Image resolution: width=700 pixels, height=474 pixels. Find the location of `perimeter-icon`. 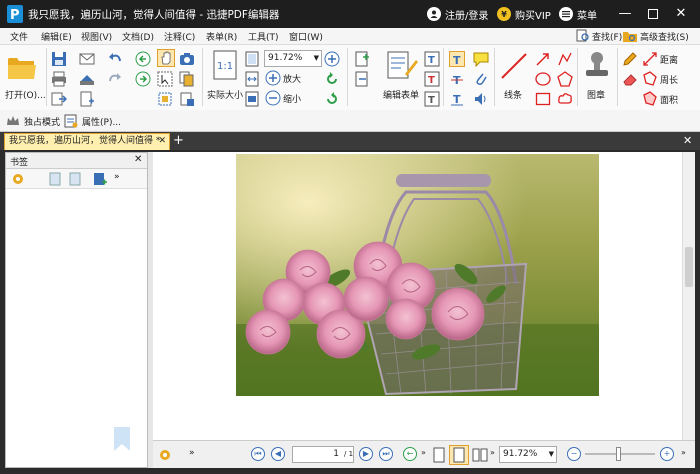

perimeter-icon is located at coordinates (650, 78).